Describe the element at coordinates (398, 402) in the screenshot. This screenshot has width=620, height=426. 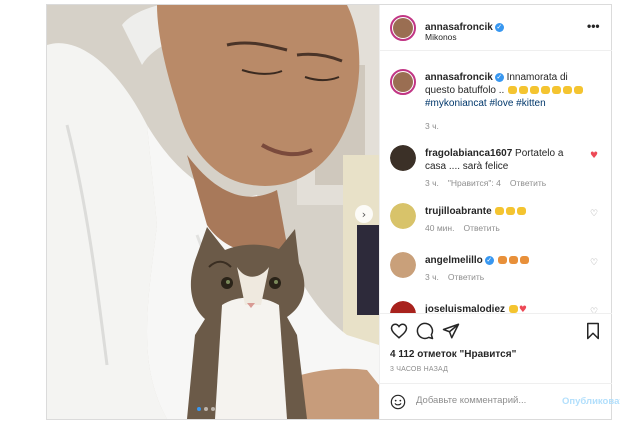
I see `emoji-icon` at that location.